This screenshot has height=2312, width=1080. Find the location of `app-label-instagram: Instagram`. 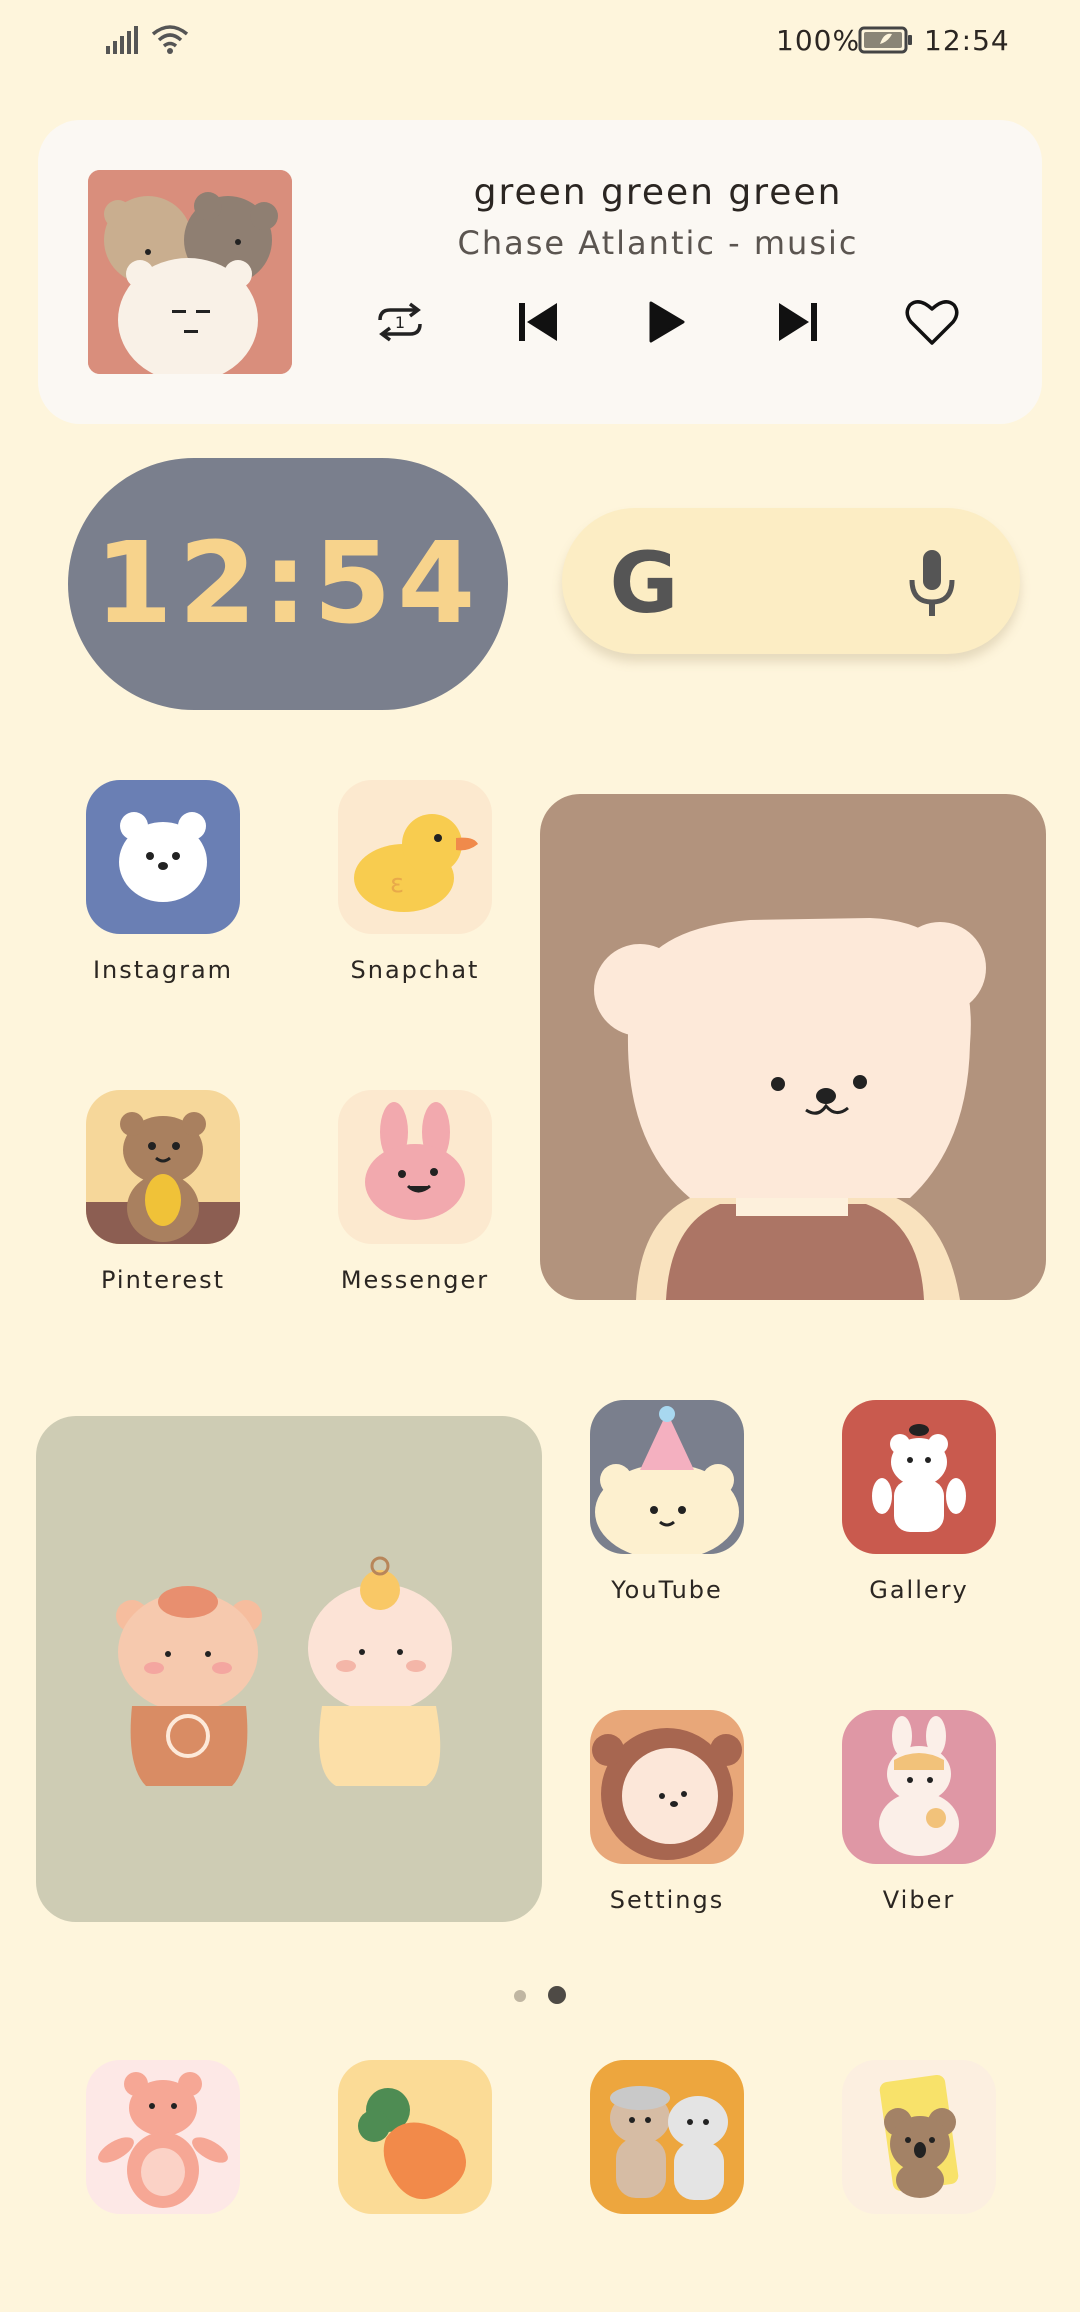

app-label-instagram: Instagram is located at coordinates (163, 970).